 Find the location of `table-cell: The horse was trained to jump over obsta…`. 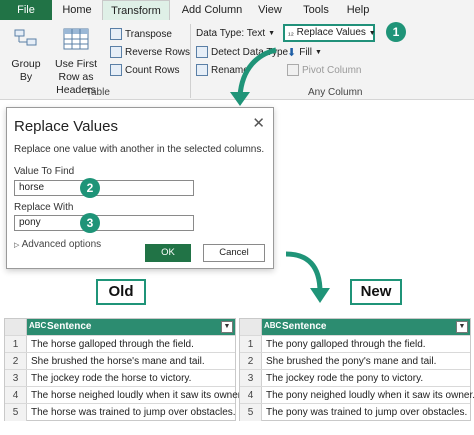

table-cell: The horse was trained to jump over obsta… is located at coordinates (133, 412).